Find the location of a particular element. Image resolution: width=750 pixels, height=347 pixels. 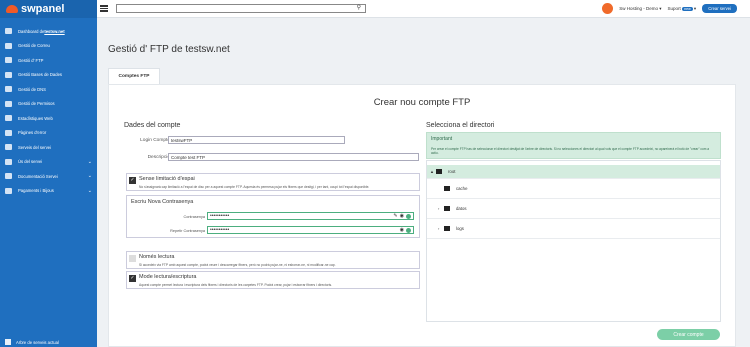

tree-icon is located at coordinates (8, 342).